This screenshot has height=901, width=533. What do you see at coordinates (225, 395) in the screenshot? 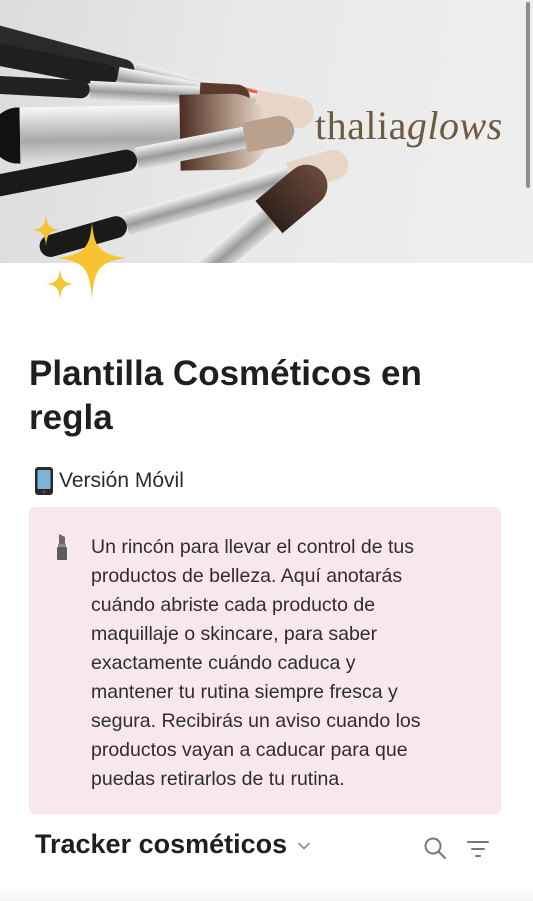
I see `page-title: Plantilla Cosméticos en regla` at bounding box center [225, 395].